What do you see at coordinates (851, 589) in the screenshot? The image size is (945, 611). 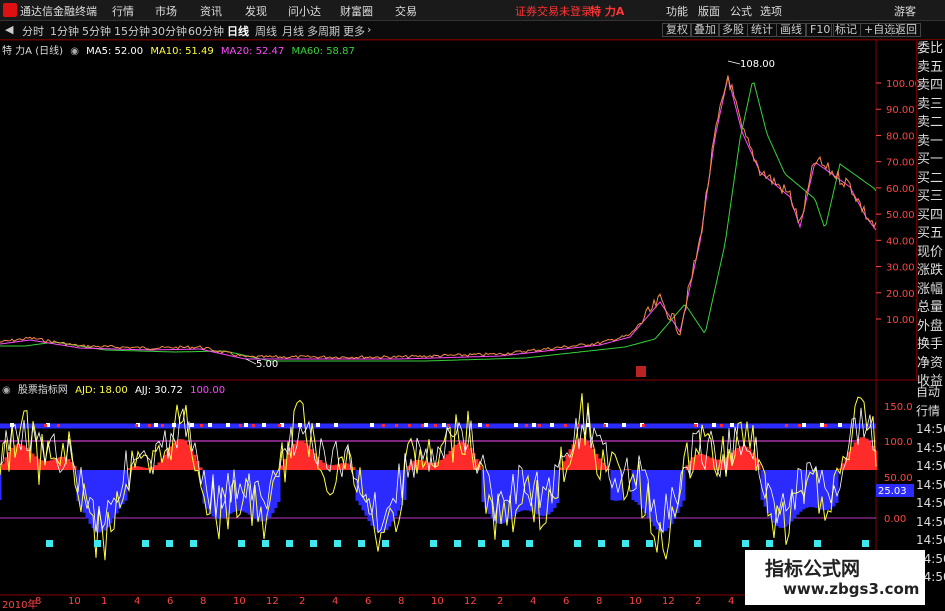 I see `watermark-url: www.zbgs3.com` at bounding box center [851, 589].